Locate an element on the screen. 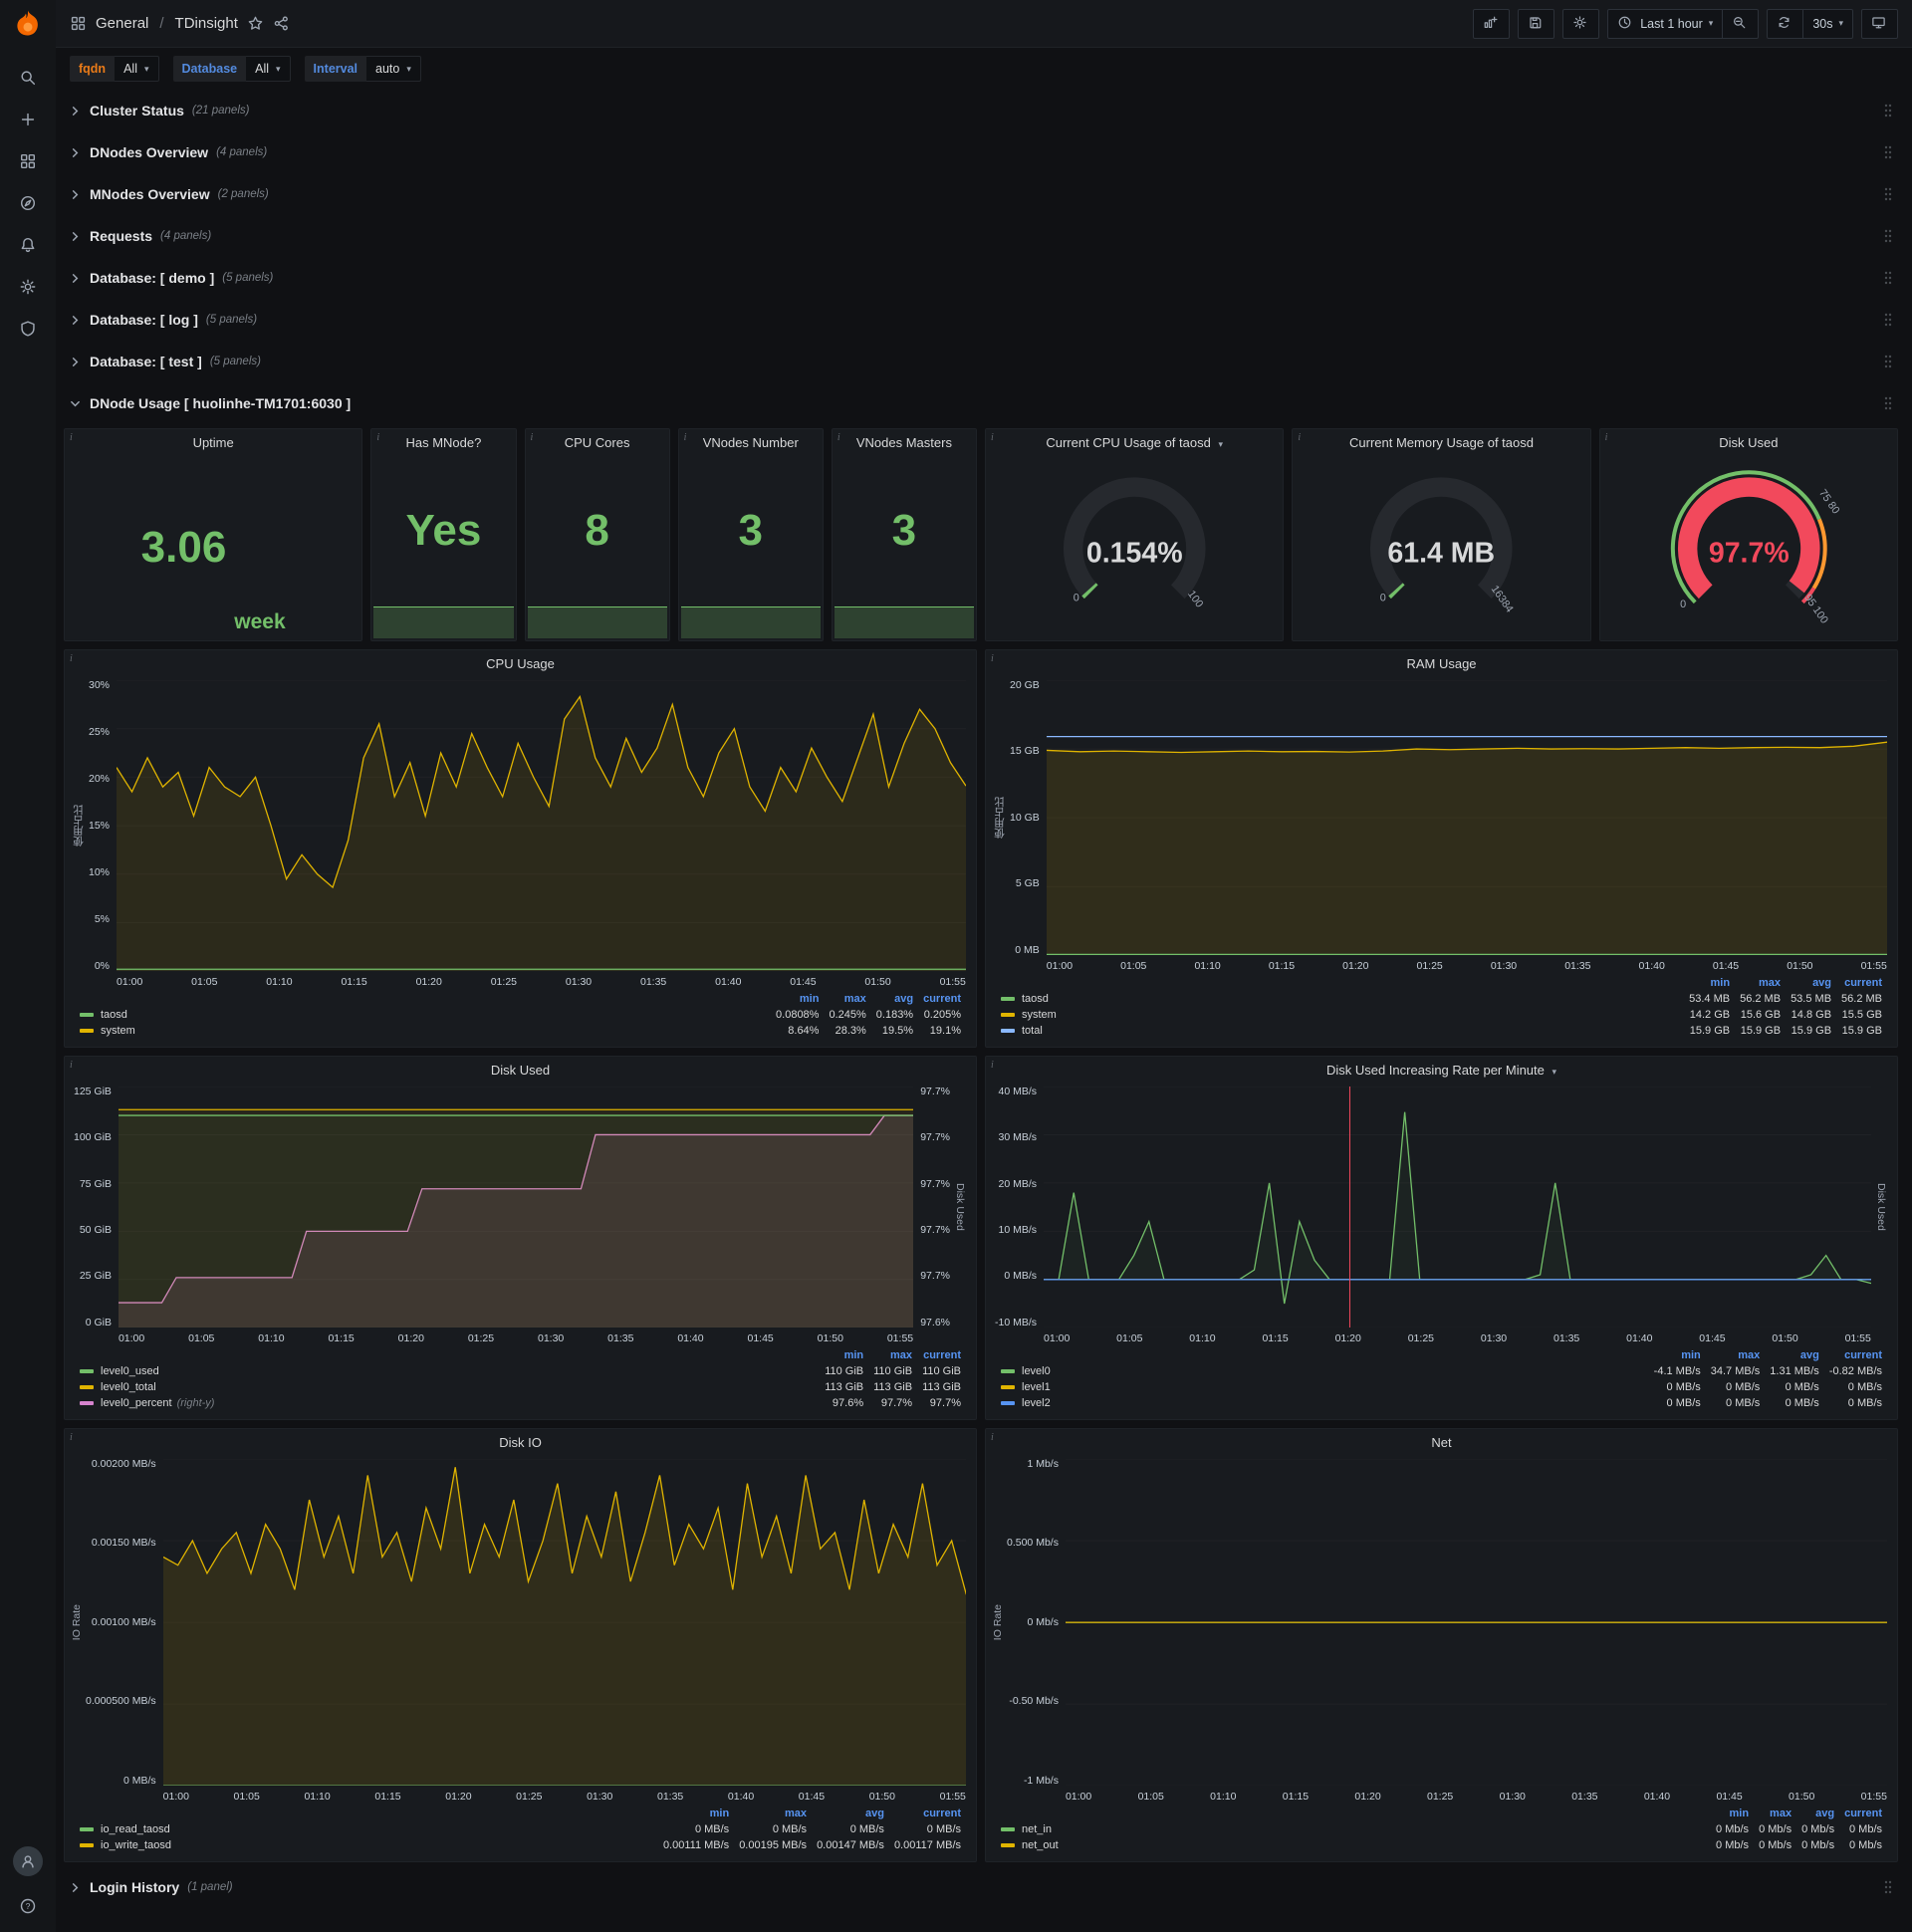 This screenshot has height=1932, width=1912. legend-series-name: level2 is located at coordinates (1322, 1404).